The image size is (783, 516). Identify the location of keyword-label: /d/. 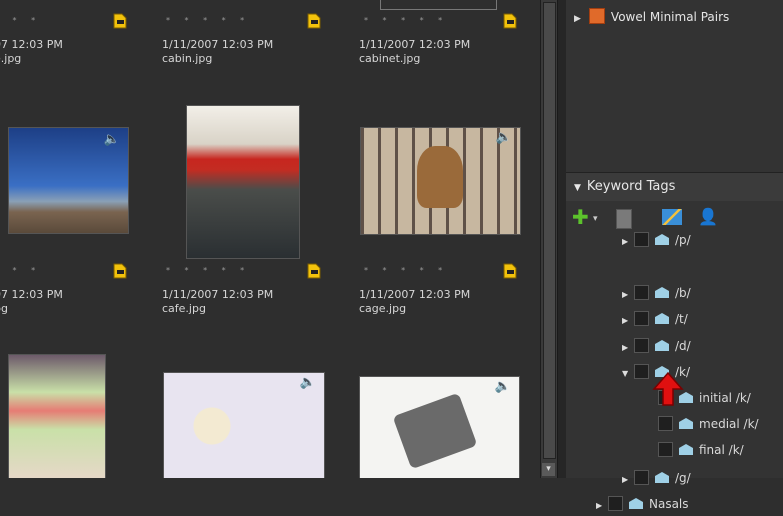
(683, 346).